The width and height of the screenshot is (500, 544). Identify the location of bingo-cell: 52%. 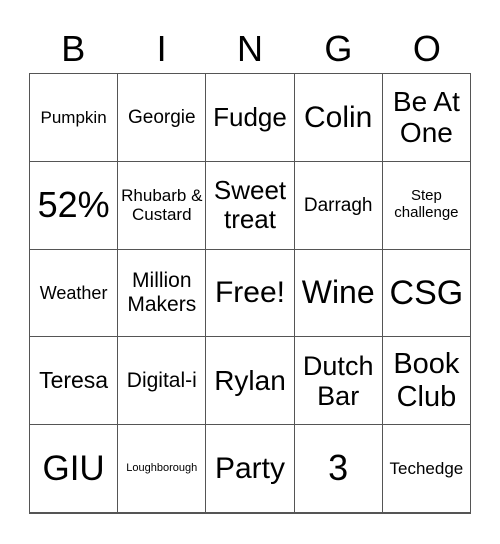
(74, 205).